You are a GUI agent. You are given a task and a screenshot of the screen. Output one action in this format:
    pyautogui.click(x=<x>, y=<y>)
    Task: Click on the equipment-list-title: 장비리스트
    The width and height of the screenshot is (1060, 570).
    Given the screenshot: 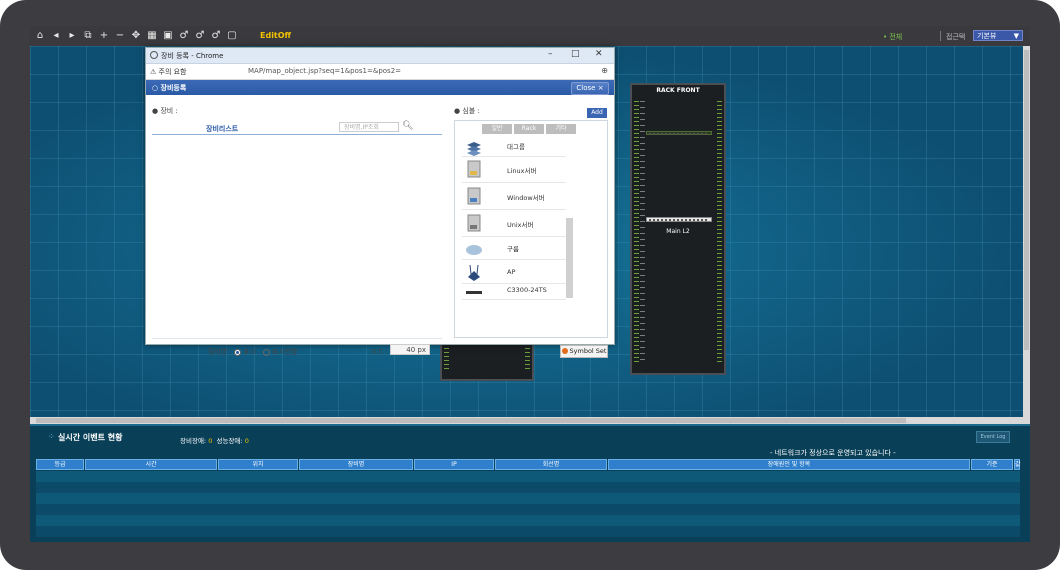 What is the action you would take?
    pyautogui.click(x=222, y=129)
    